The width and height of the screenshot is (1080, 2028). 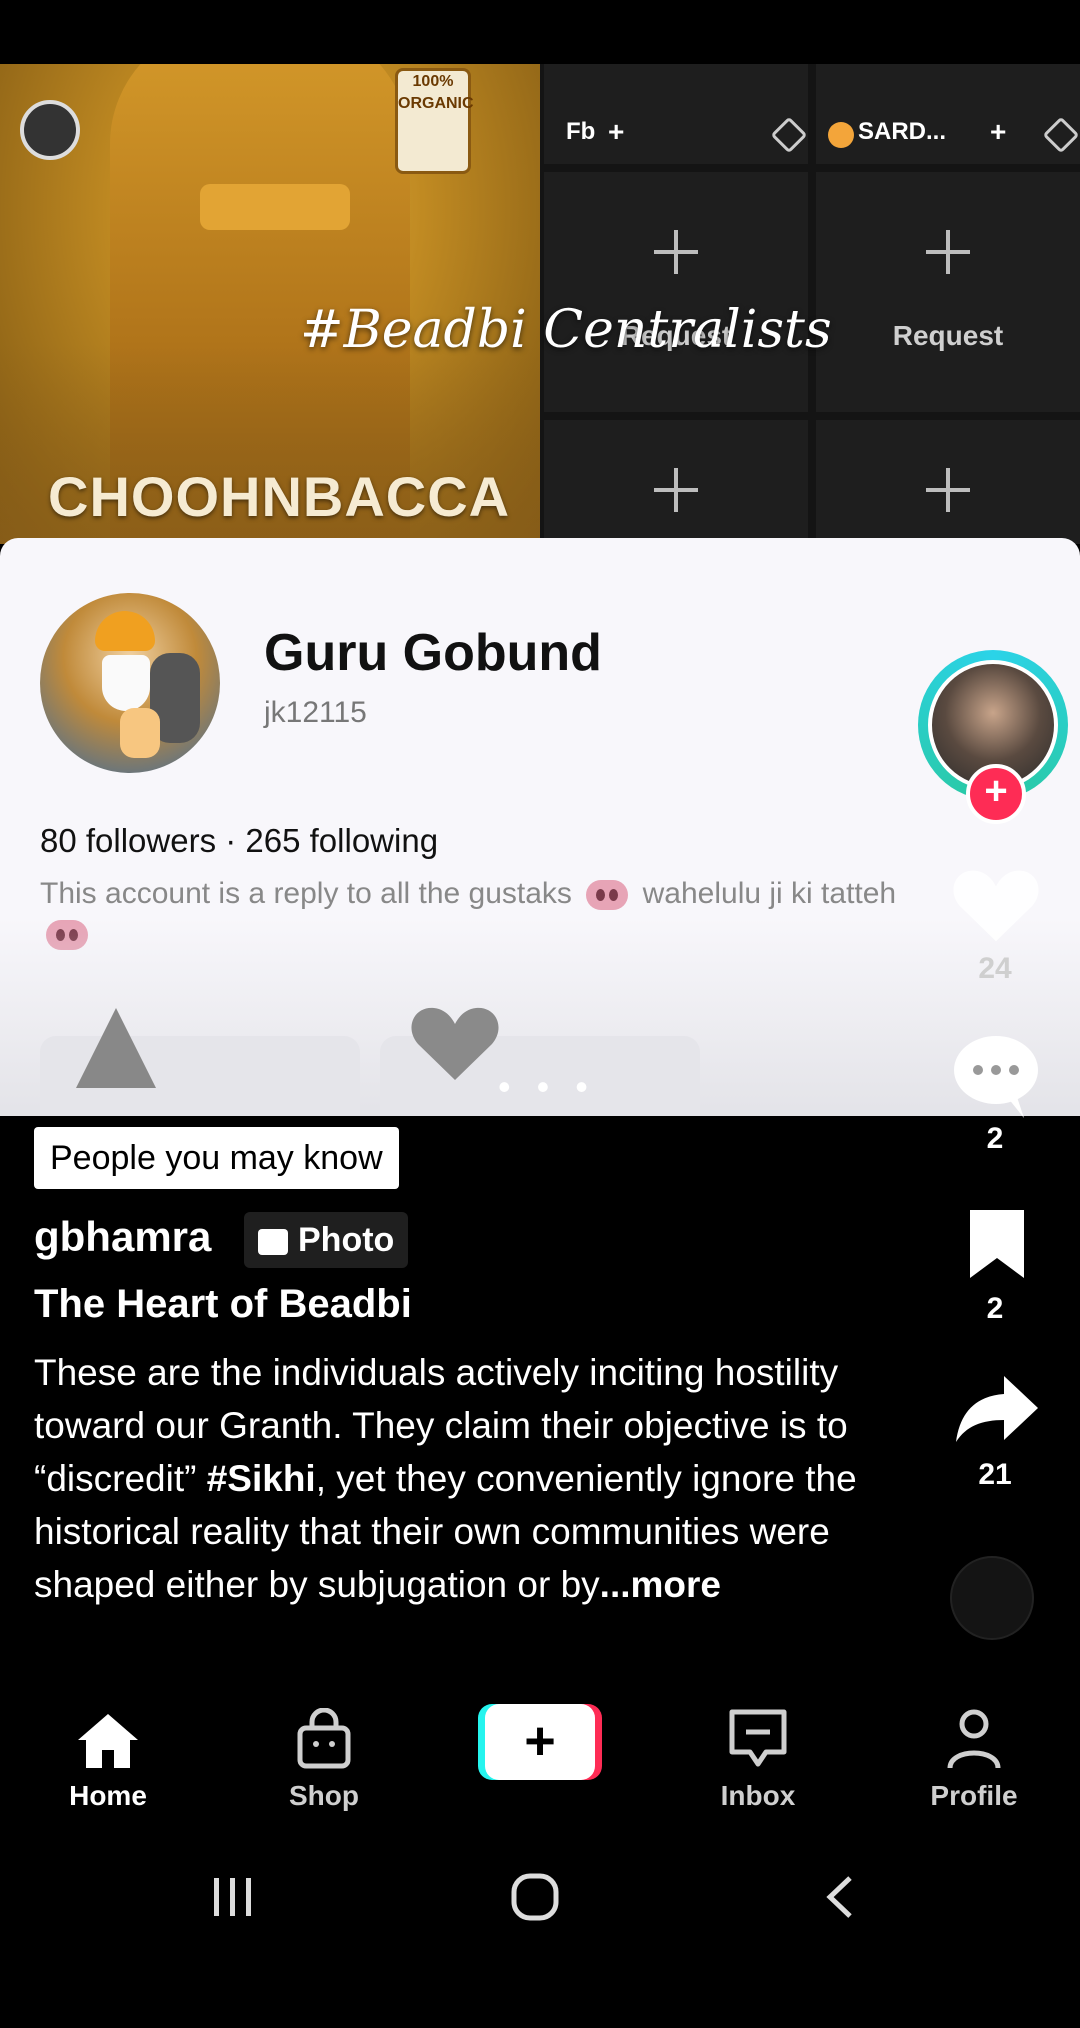 I want to click on follow-plus-button: +, so click(x=996, y=794).